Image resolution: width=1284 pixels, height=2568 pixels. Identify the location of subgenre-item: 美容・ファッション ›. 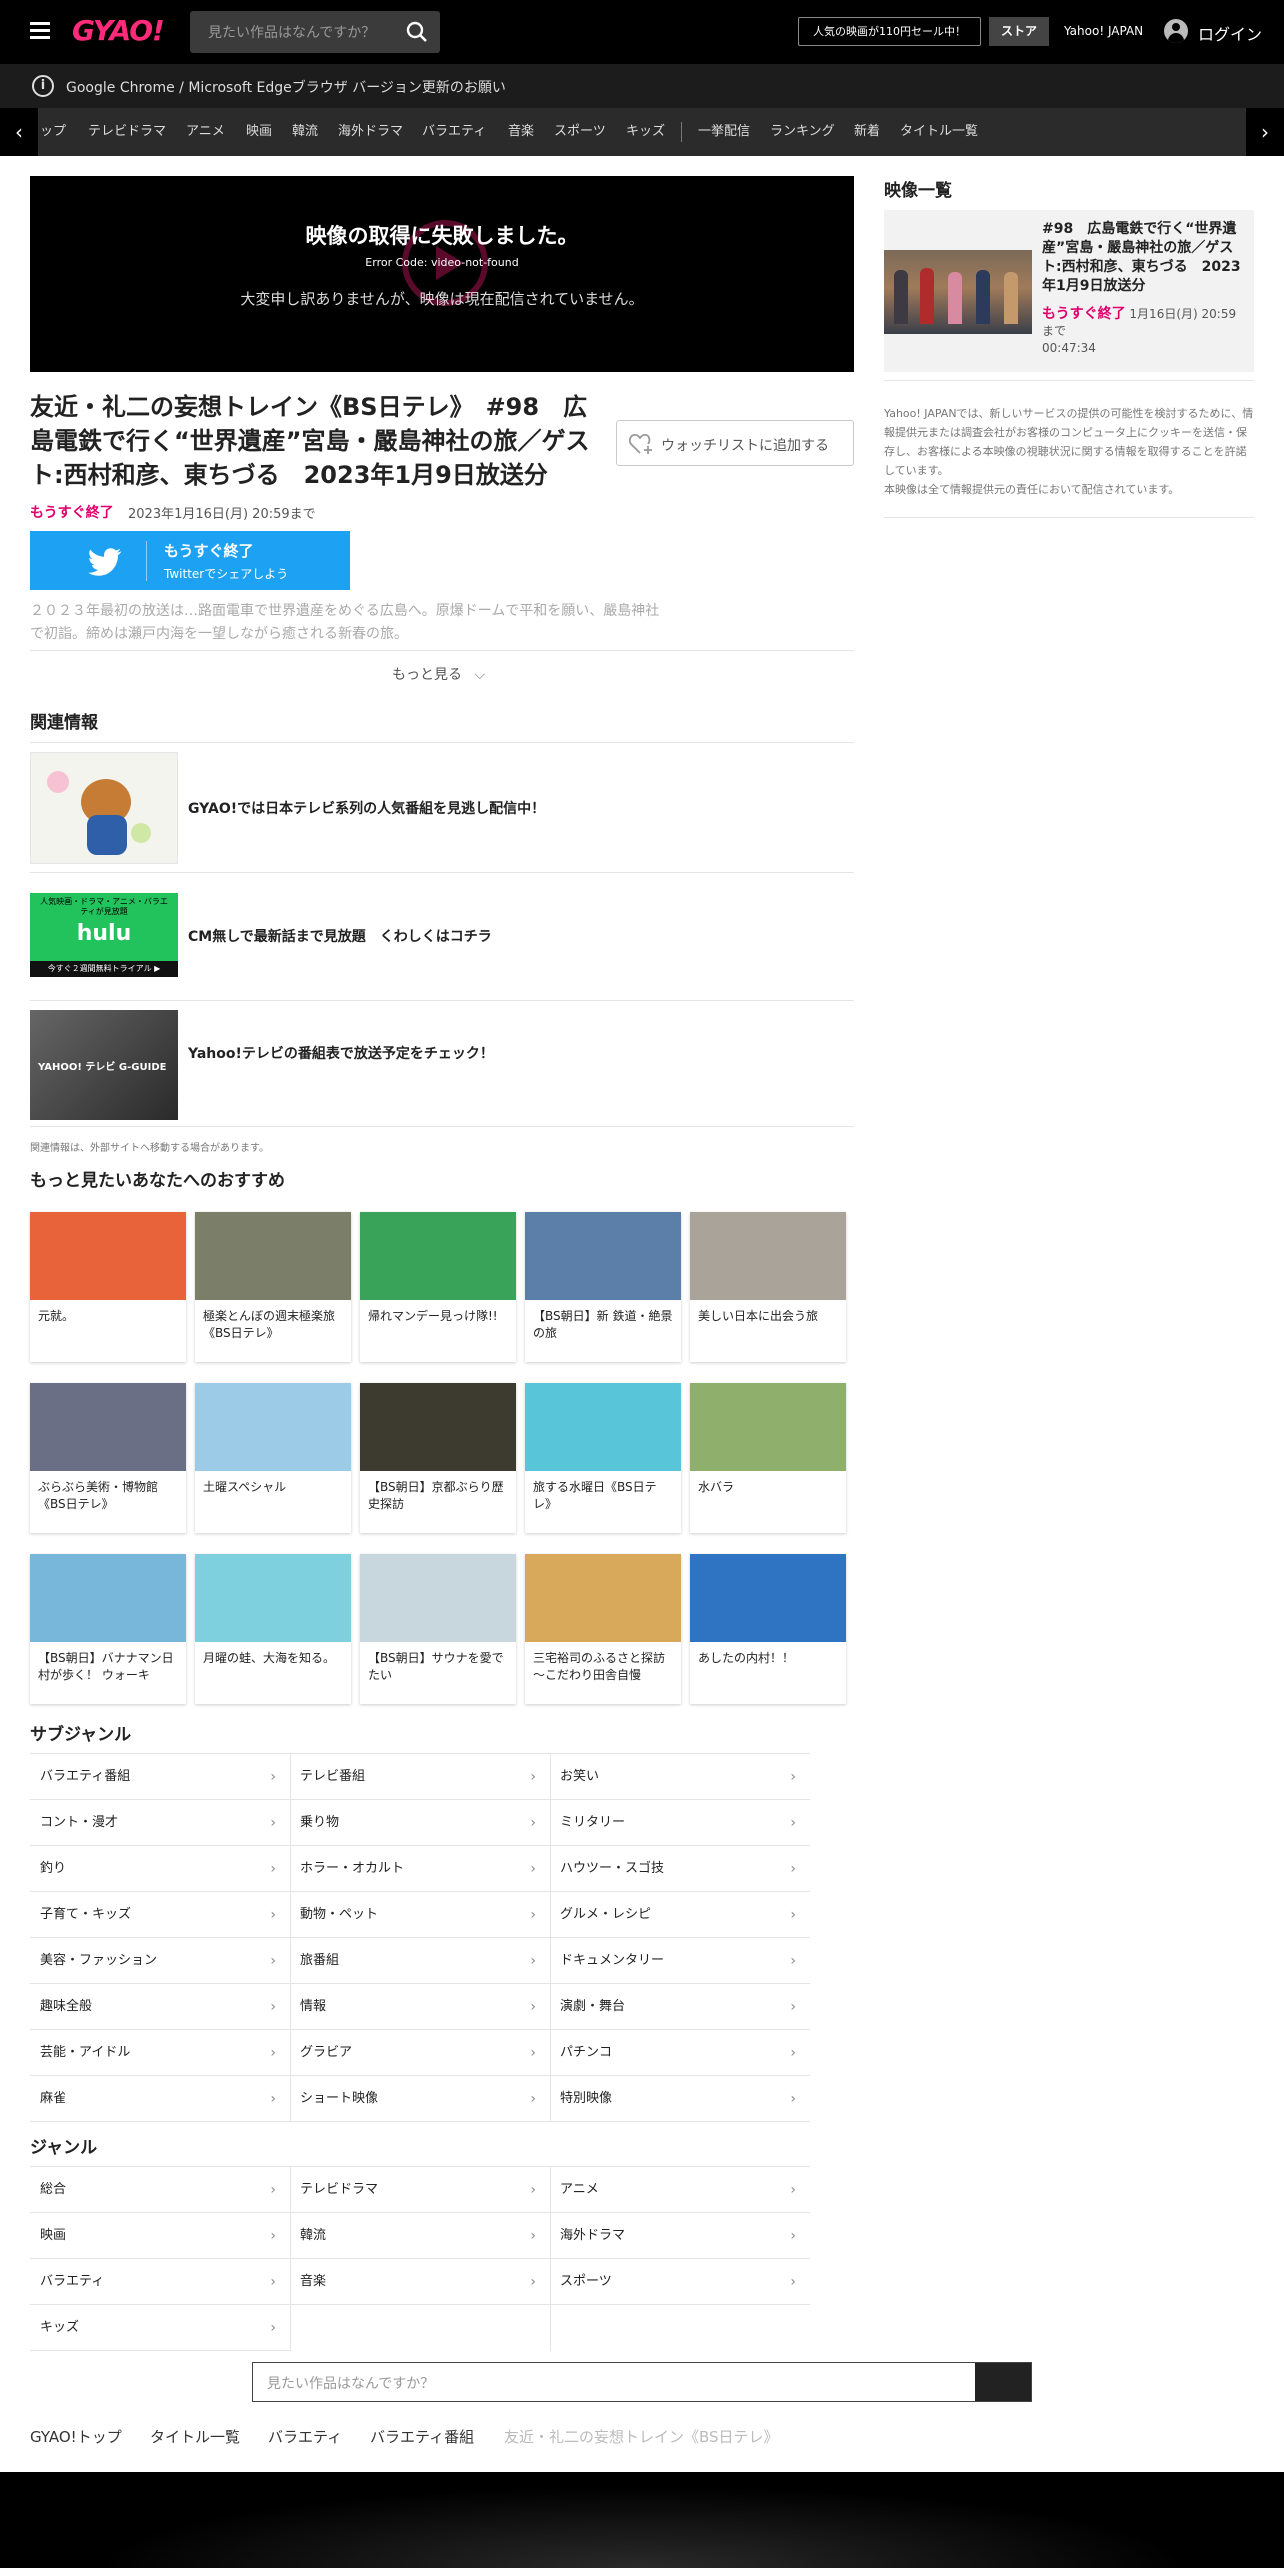
(160, 1961).